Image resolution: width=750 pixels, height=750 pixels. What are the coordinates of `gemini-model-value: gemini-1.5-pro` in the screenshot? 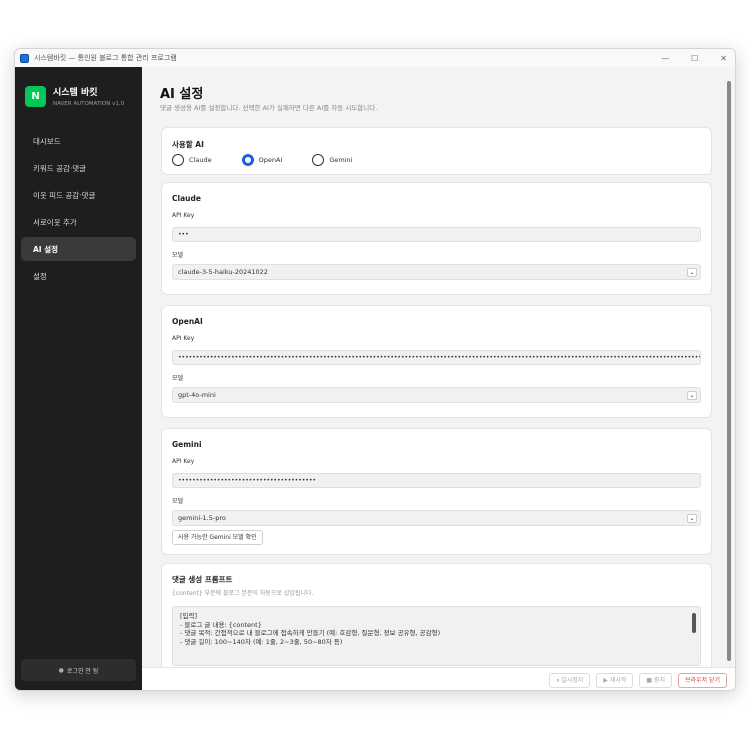 It's located at (202, 518).